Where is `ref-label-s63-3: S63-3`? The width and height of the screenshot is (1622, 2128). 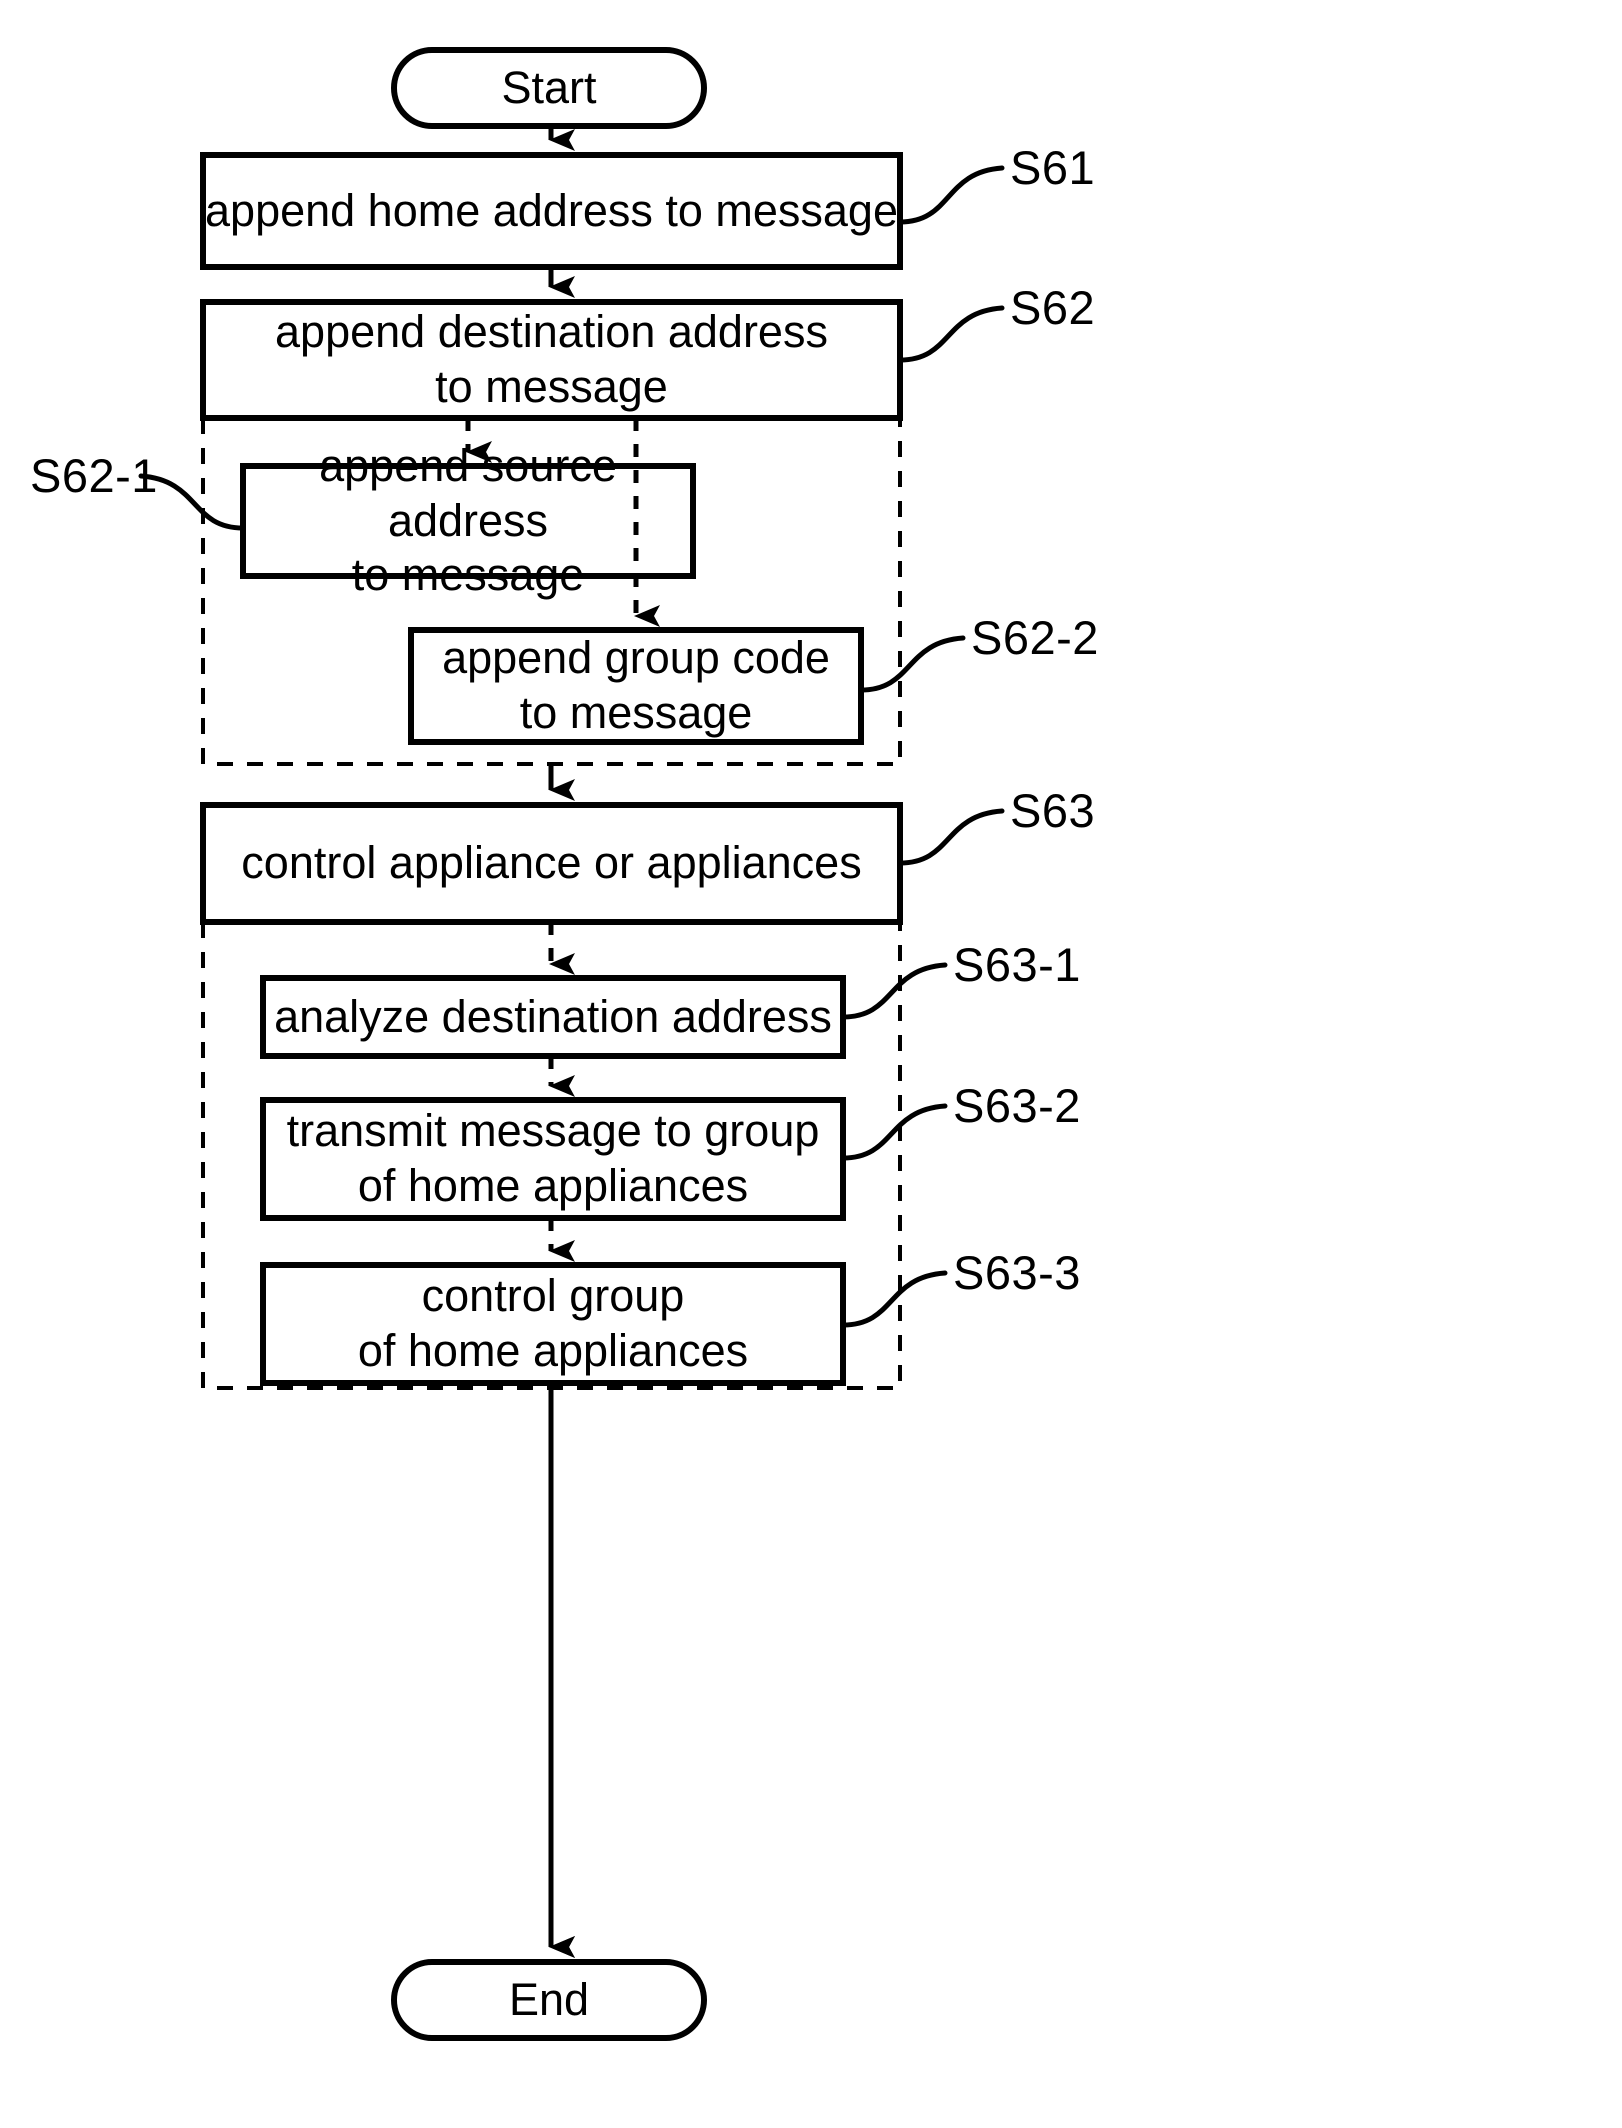
ref-label-s63-3: S63-3 is located at coordinates (1017, 1272).